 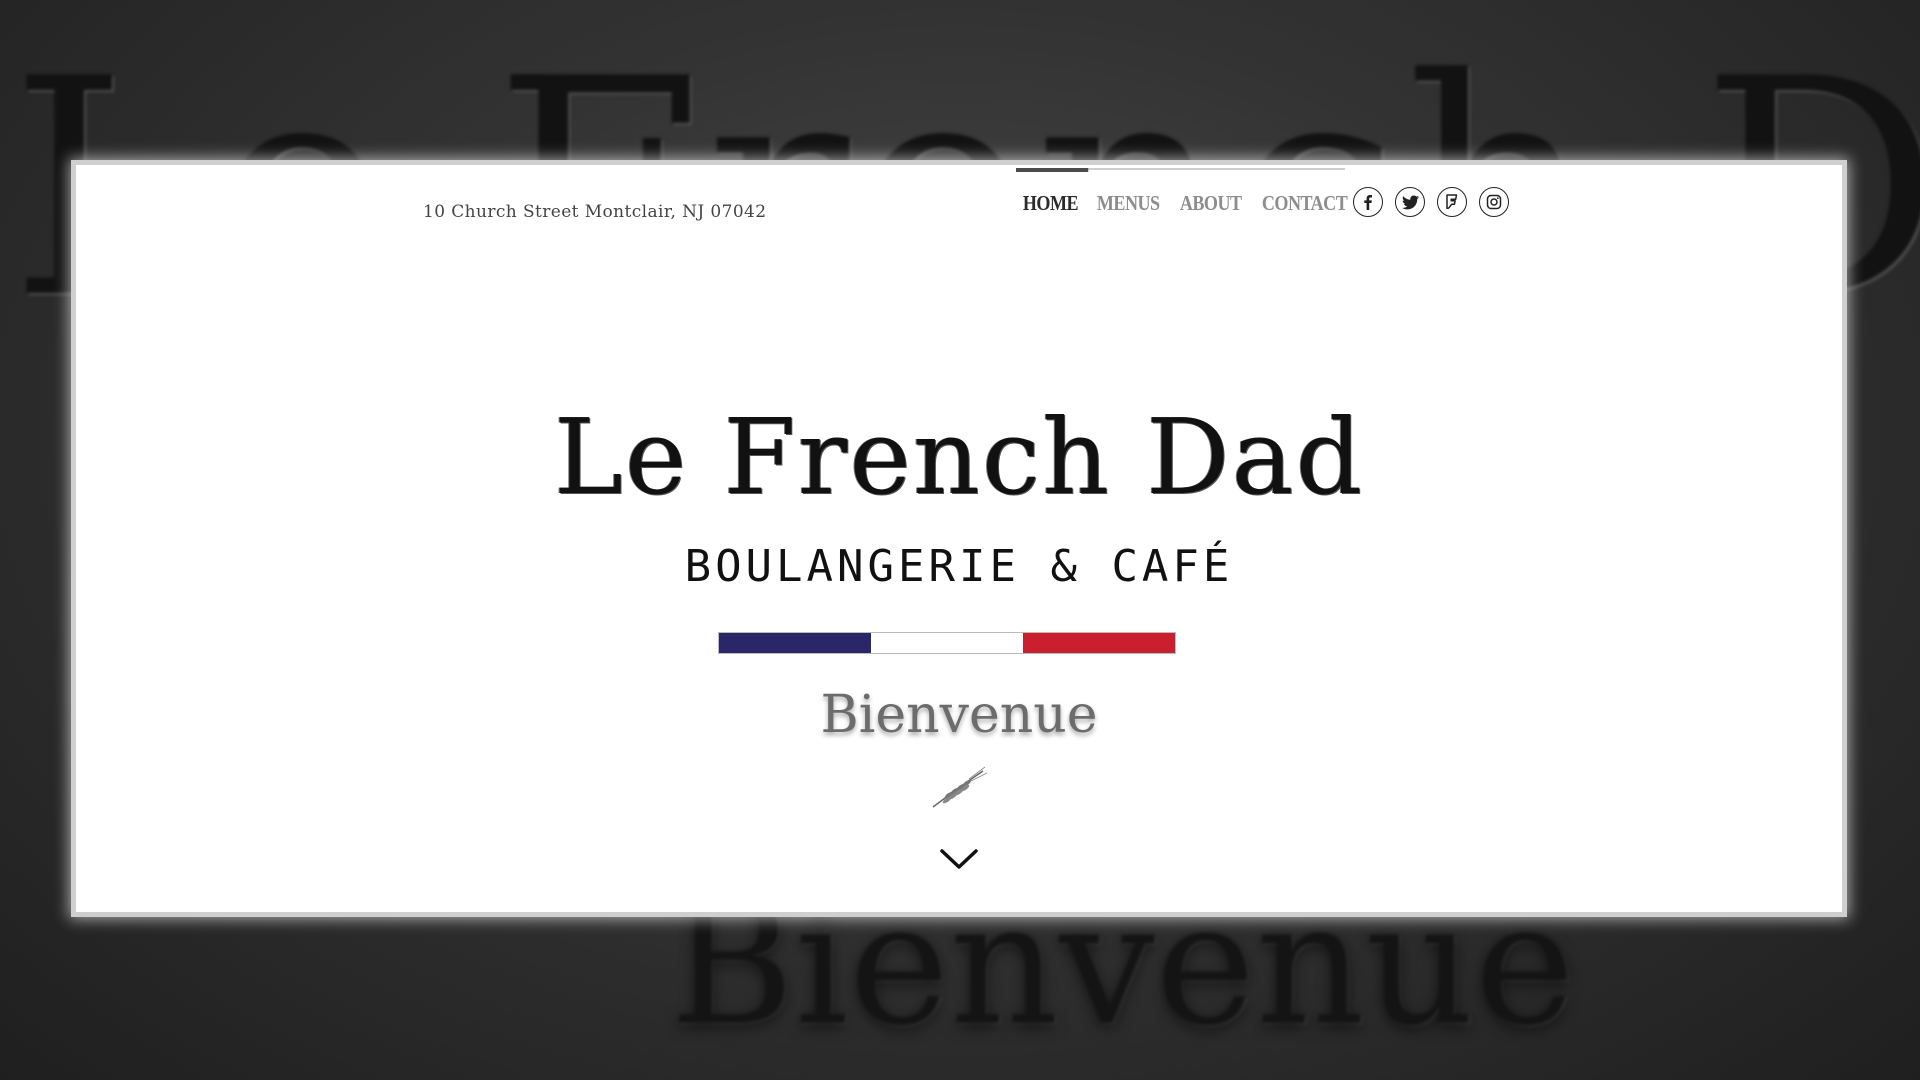 What do you see at coordinates (1452, 202) in the screenshot?
I see `foursquare-icon` at bounding box center [1452, 202].